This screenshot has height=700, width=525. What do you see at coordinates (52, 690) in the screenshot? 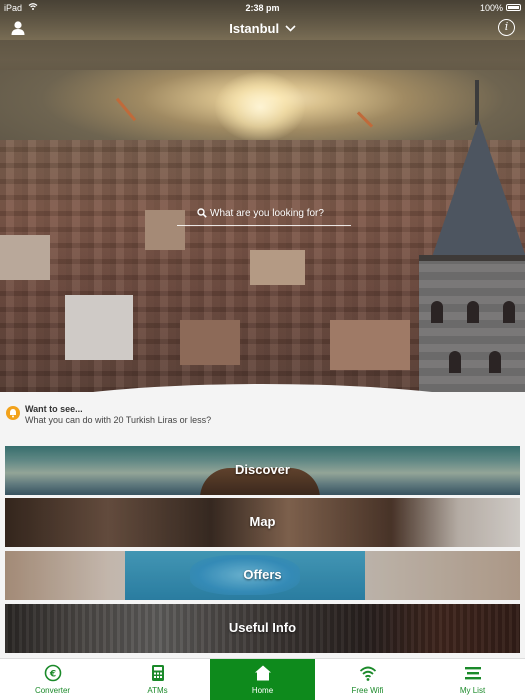
I see `tab-label: Converter` at bounding box center [52, 690].